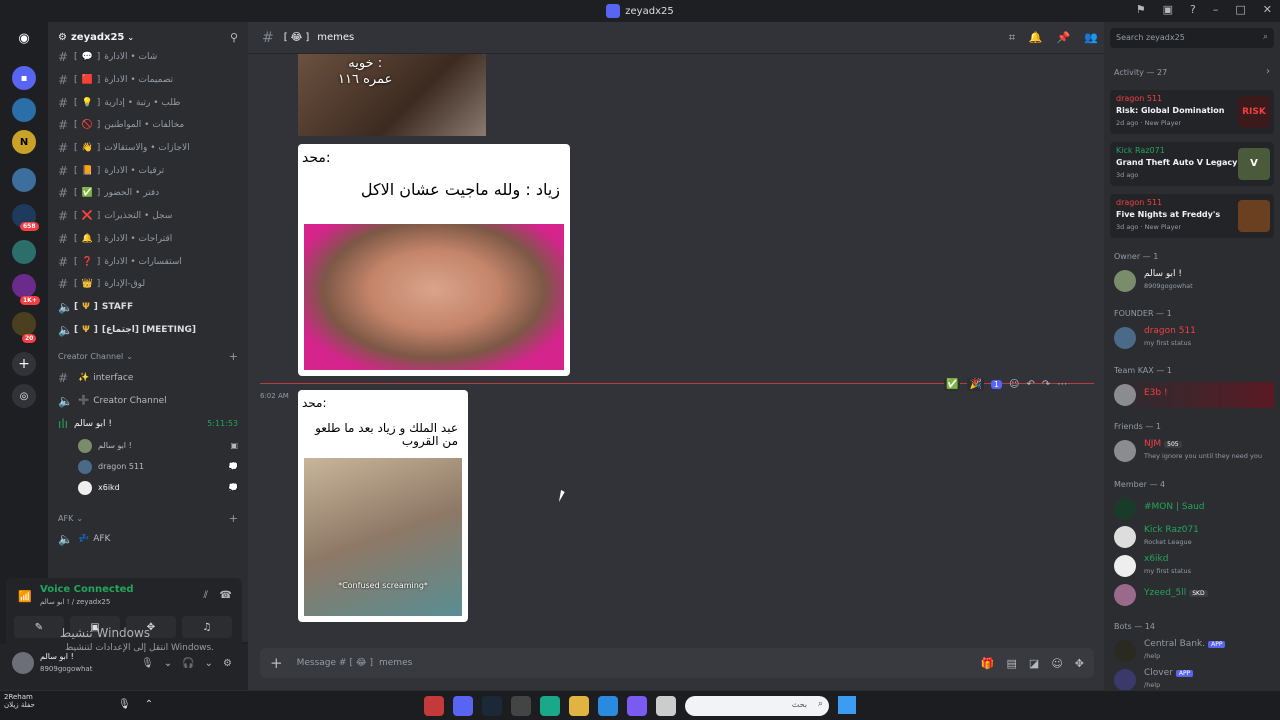 The width and height of the screenshot is (1280, 720). What do you see at coordinates (1268, 71) in the screenshot?
I see `chevron-right-icon: ›` at bounding box center [1268, 71].